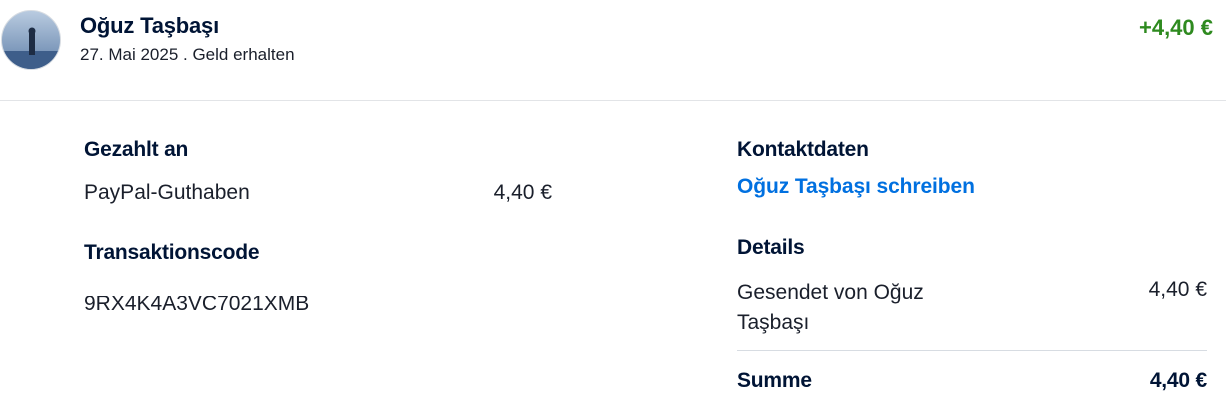  I want to click on transaction-date-type: 27. Mai 2025 . Geld erhalten, so click(187, 54).